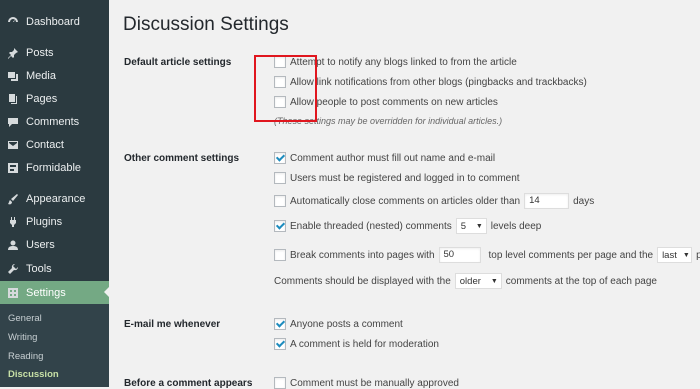 The image size is (700, 389). I want to click on settings-icon, so click(13, 293).